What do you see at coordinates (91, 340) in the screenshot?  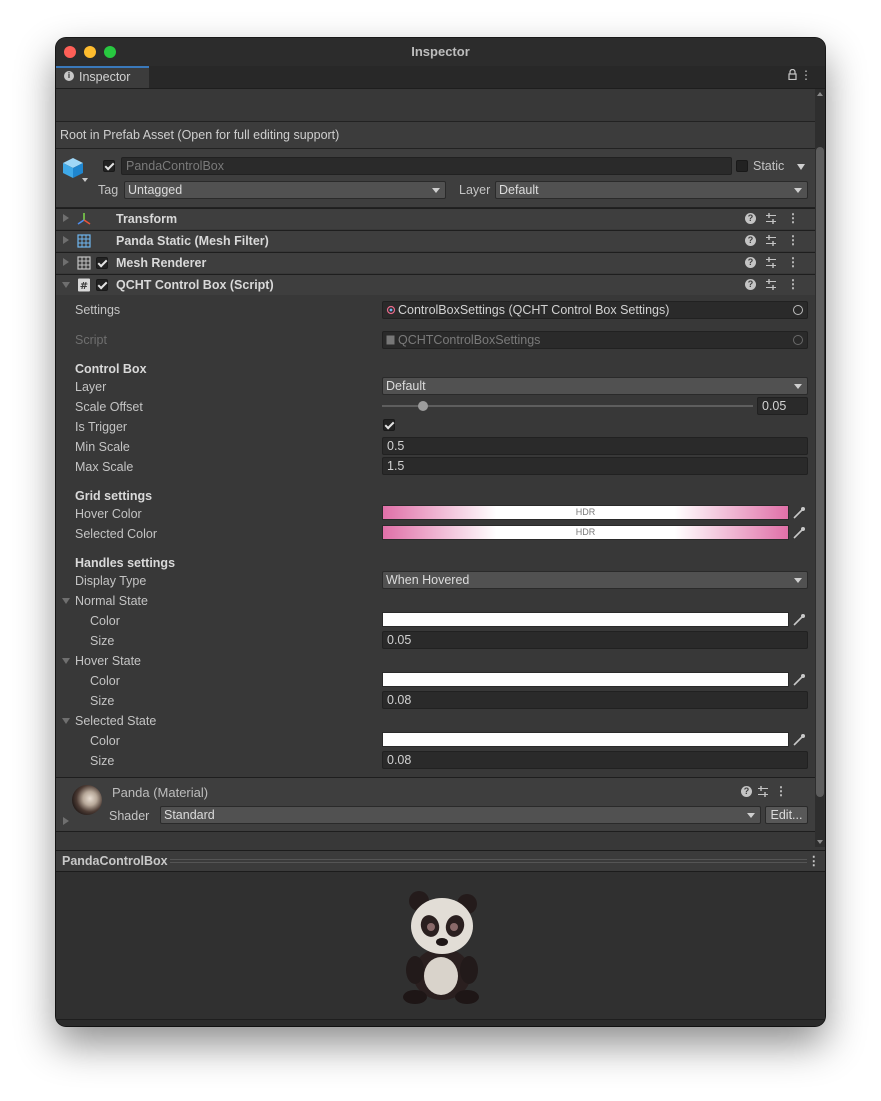 I see `script-label: Script` at bounding box center [91, 340].